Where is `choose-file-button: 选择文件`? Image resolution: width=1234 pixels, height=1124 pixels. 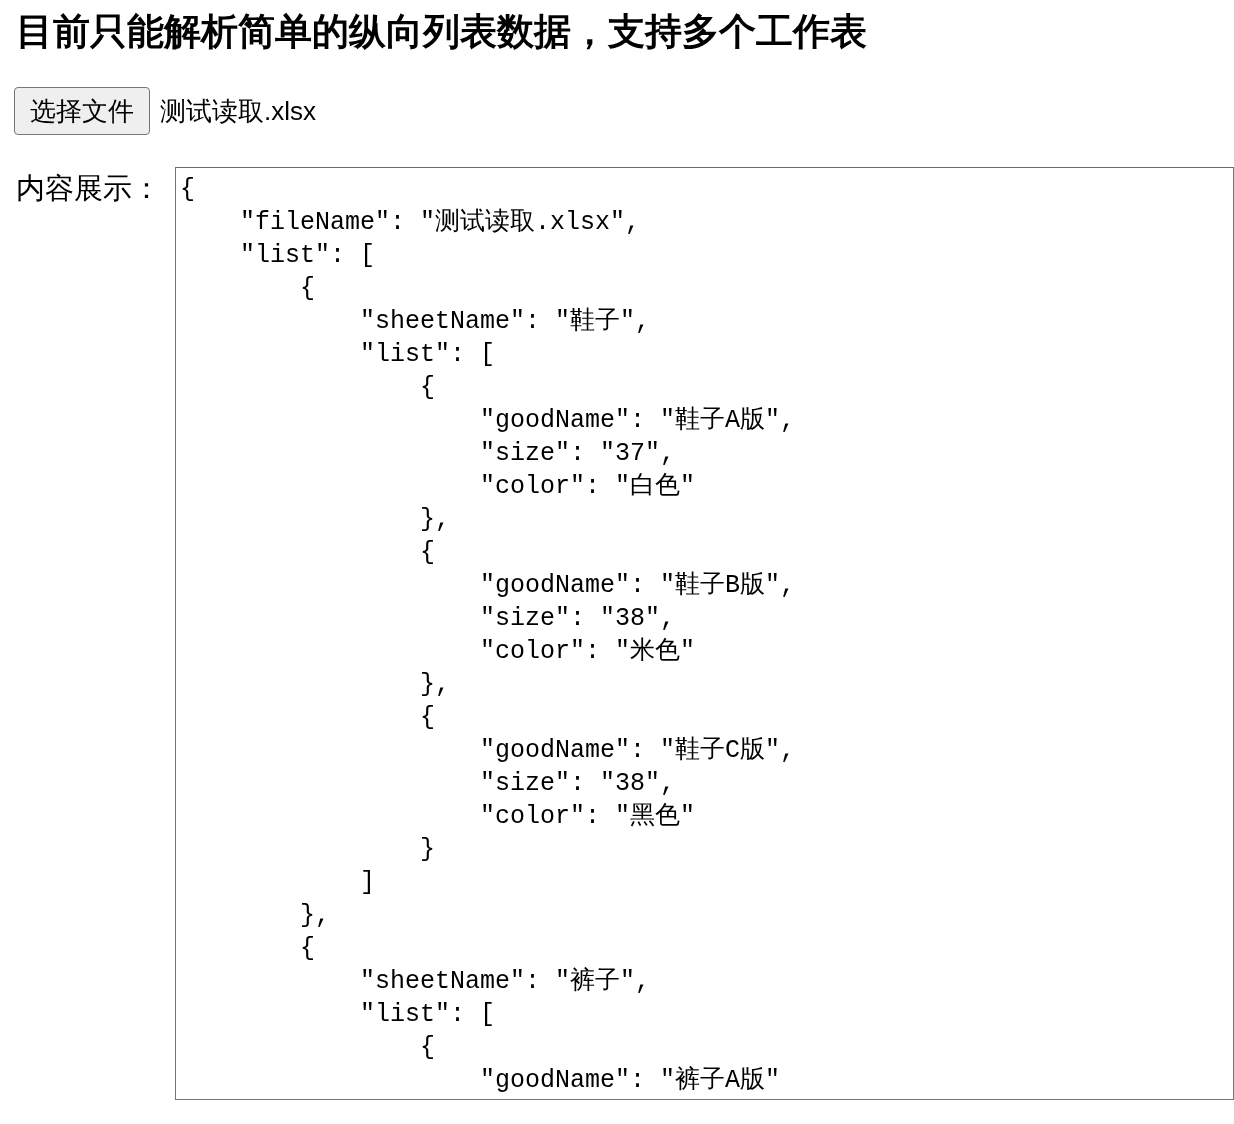 choose-file-button: 选择文件 is located at coordinates (82, 111).